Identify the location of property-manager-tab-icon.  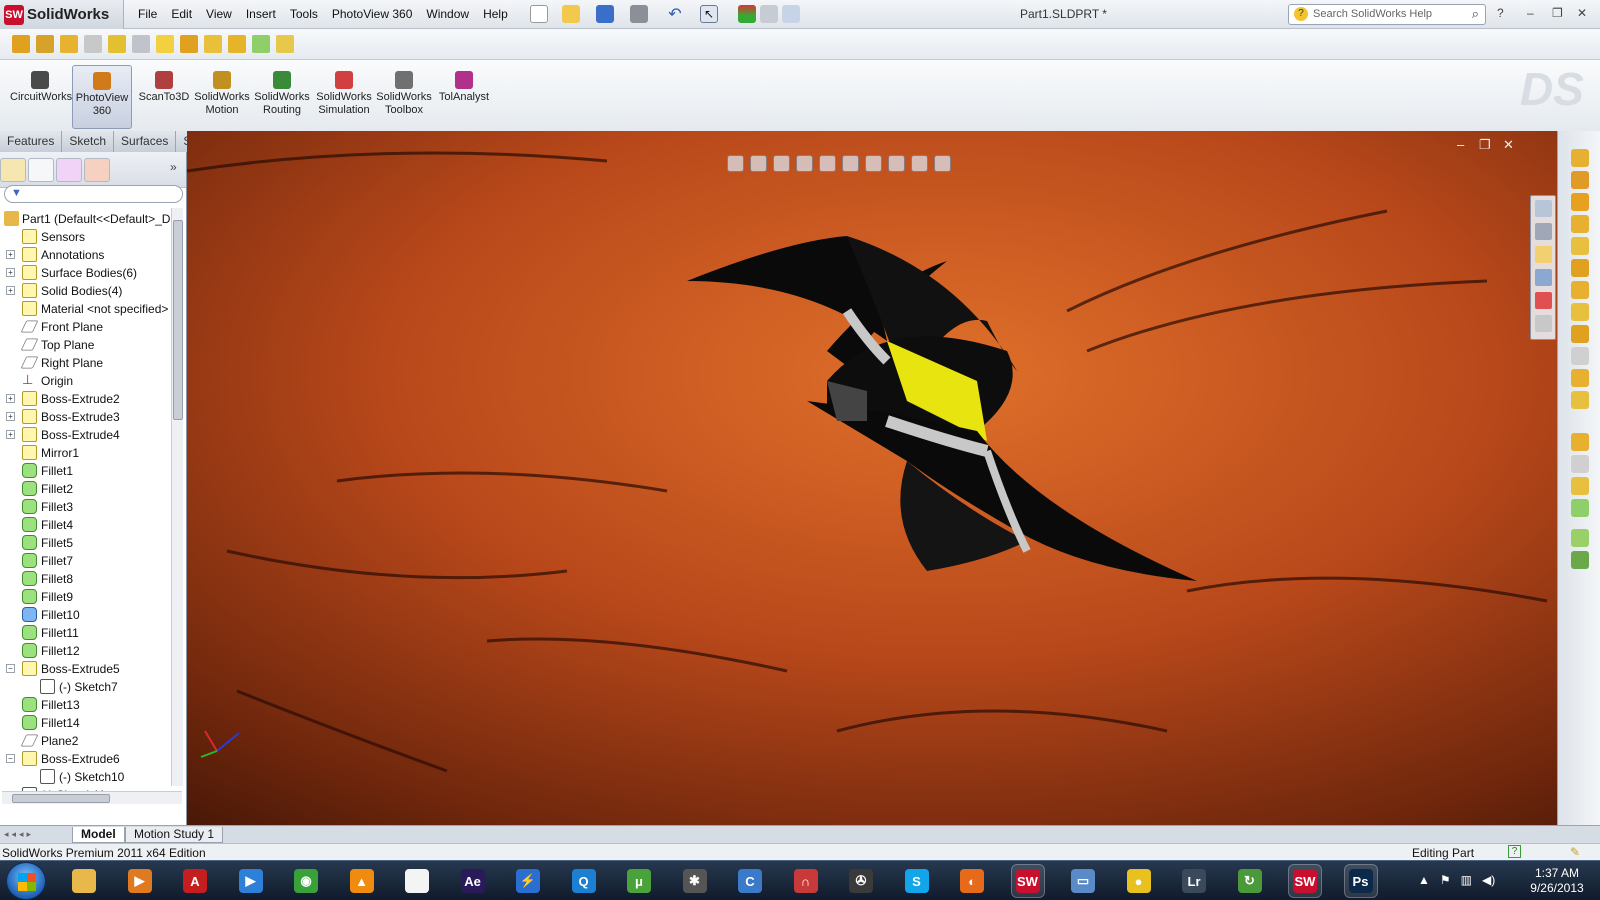
(41, 170).